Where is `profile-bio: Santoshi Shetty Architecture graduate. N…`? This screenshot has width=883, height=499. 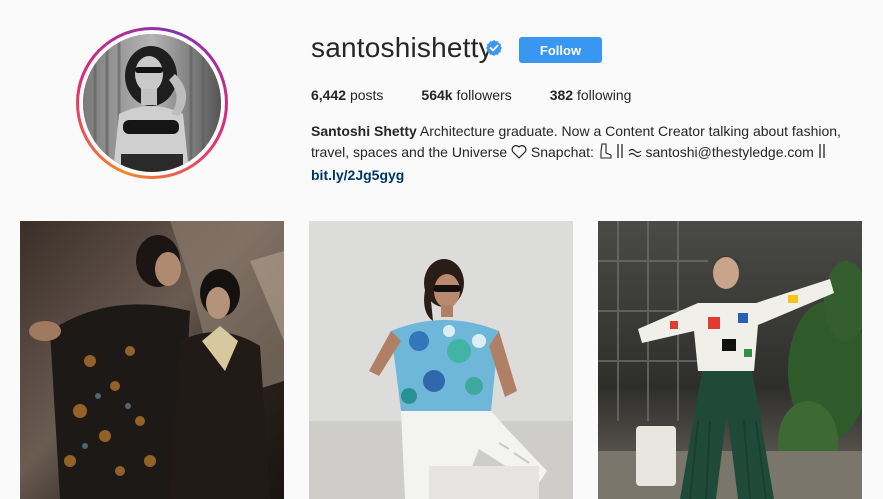 profile-bio: Santoshi Shetty Architecture graduate. N… is located at coordinates (591, 153).